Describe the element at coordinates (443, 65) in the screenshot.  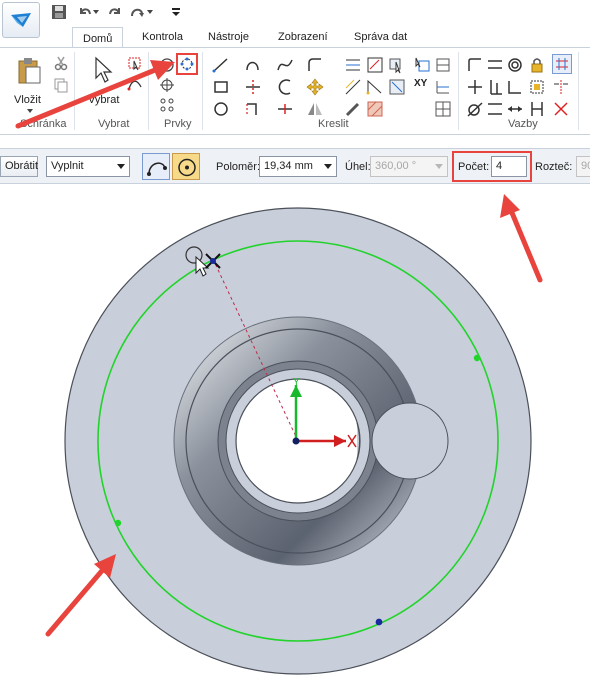
I see `snap-icon` at that location.